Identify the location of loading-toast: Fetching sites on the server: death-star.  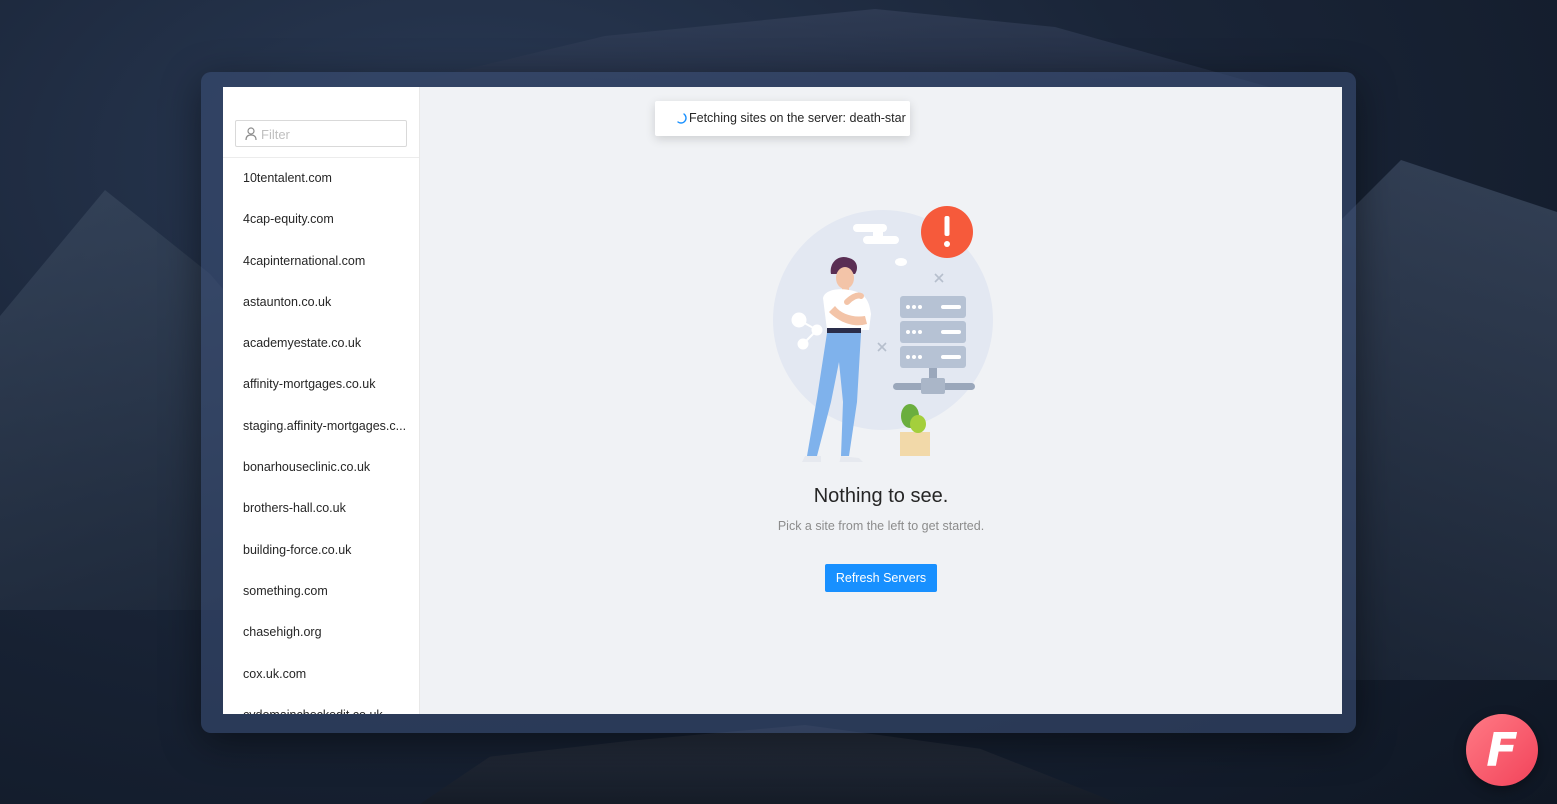
(782, 118).